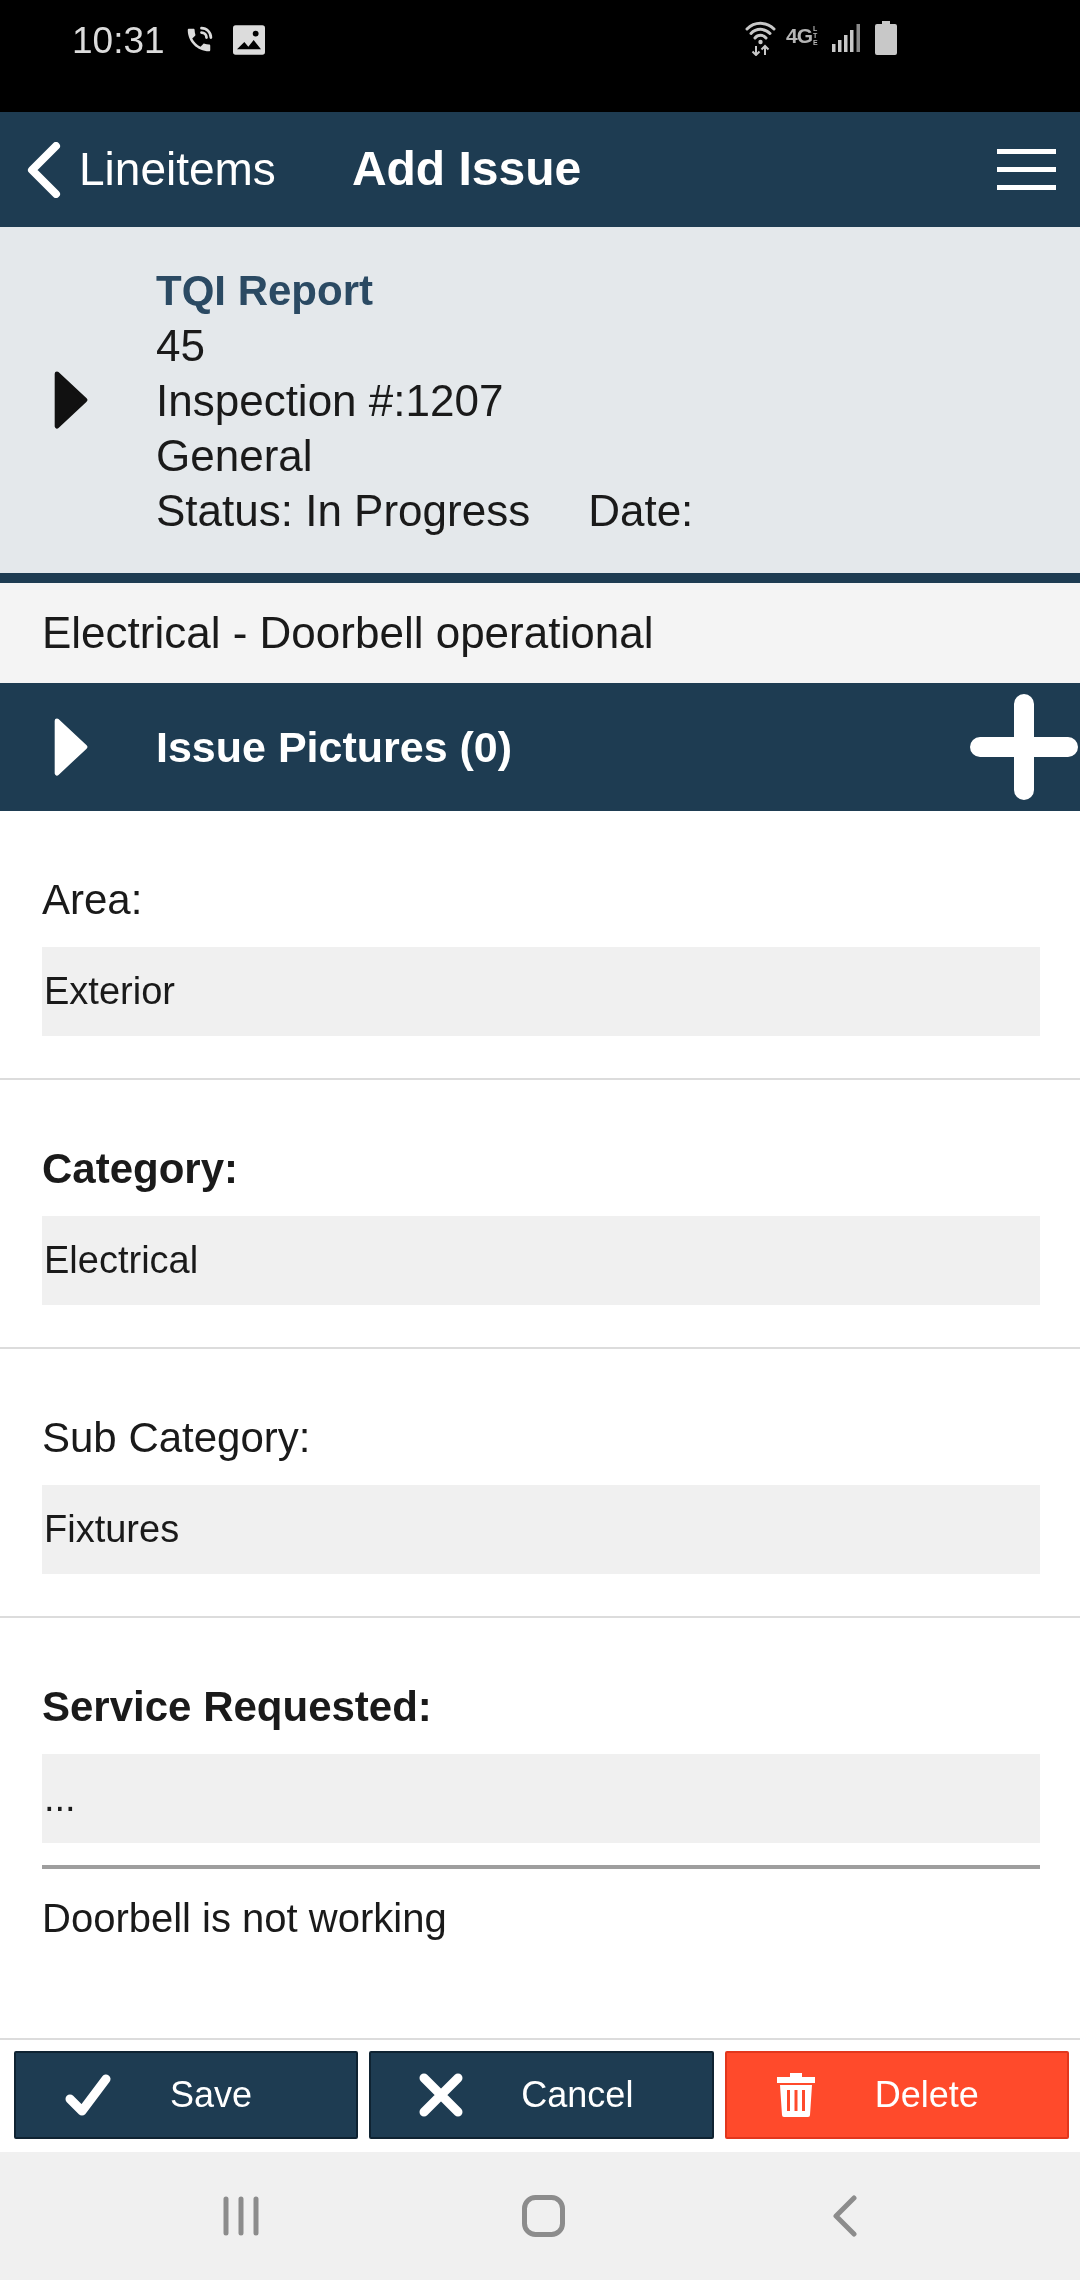 This screenshot has height=2280, width=1080. I want to click on clock-time: 10:31, so click(118, 40).